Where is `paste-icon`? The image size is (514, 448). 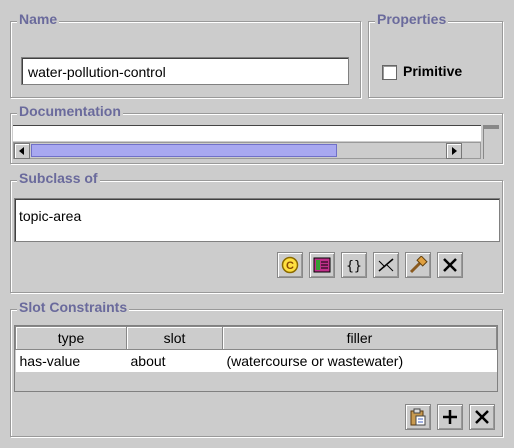
paste-icon is located at coordinates (418, 417).